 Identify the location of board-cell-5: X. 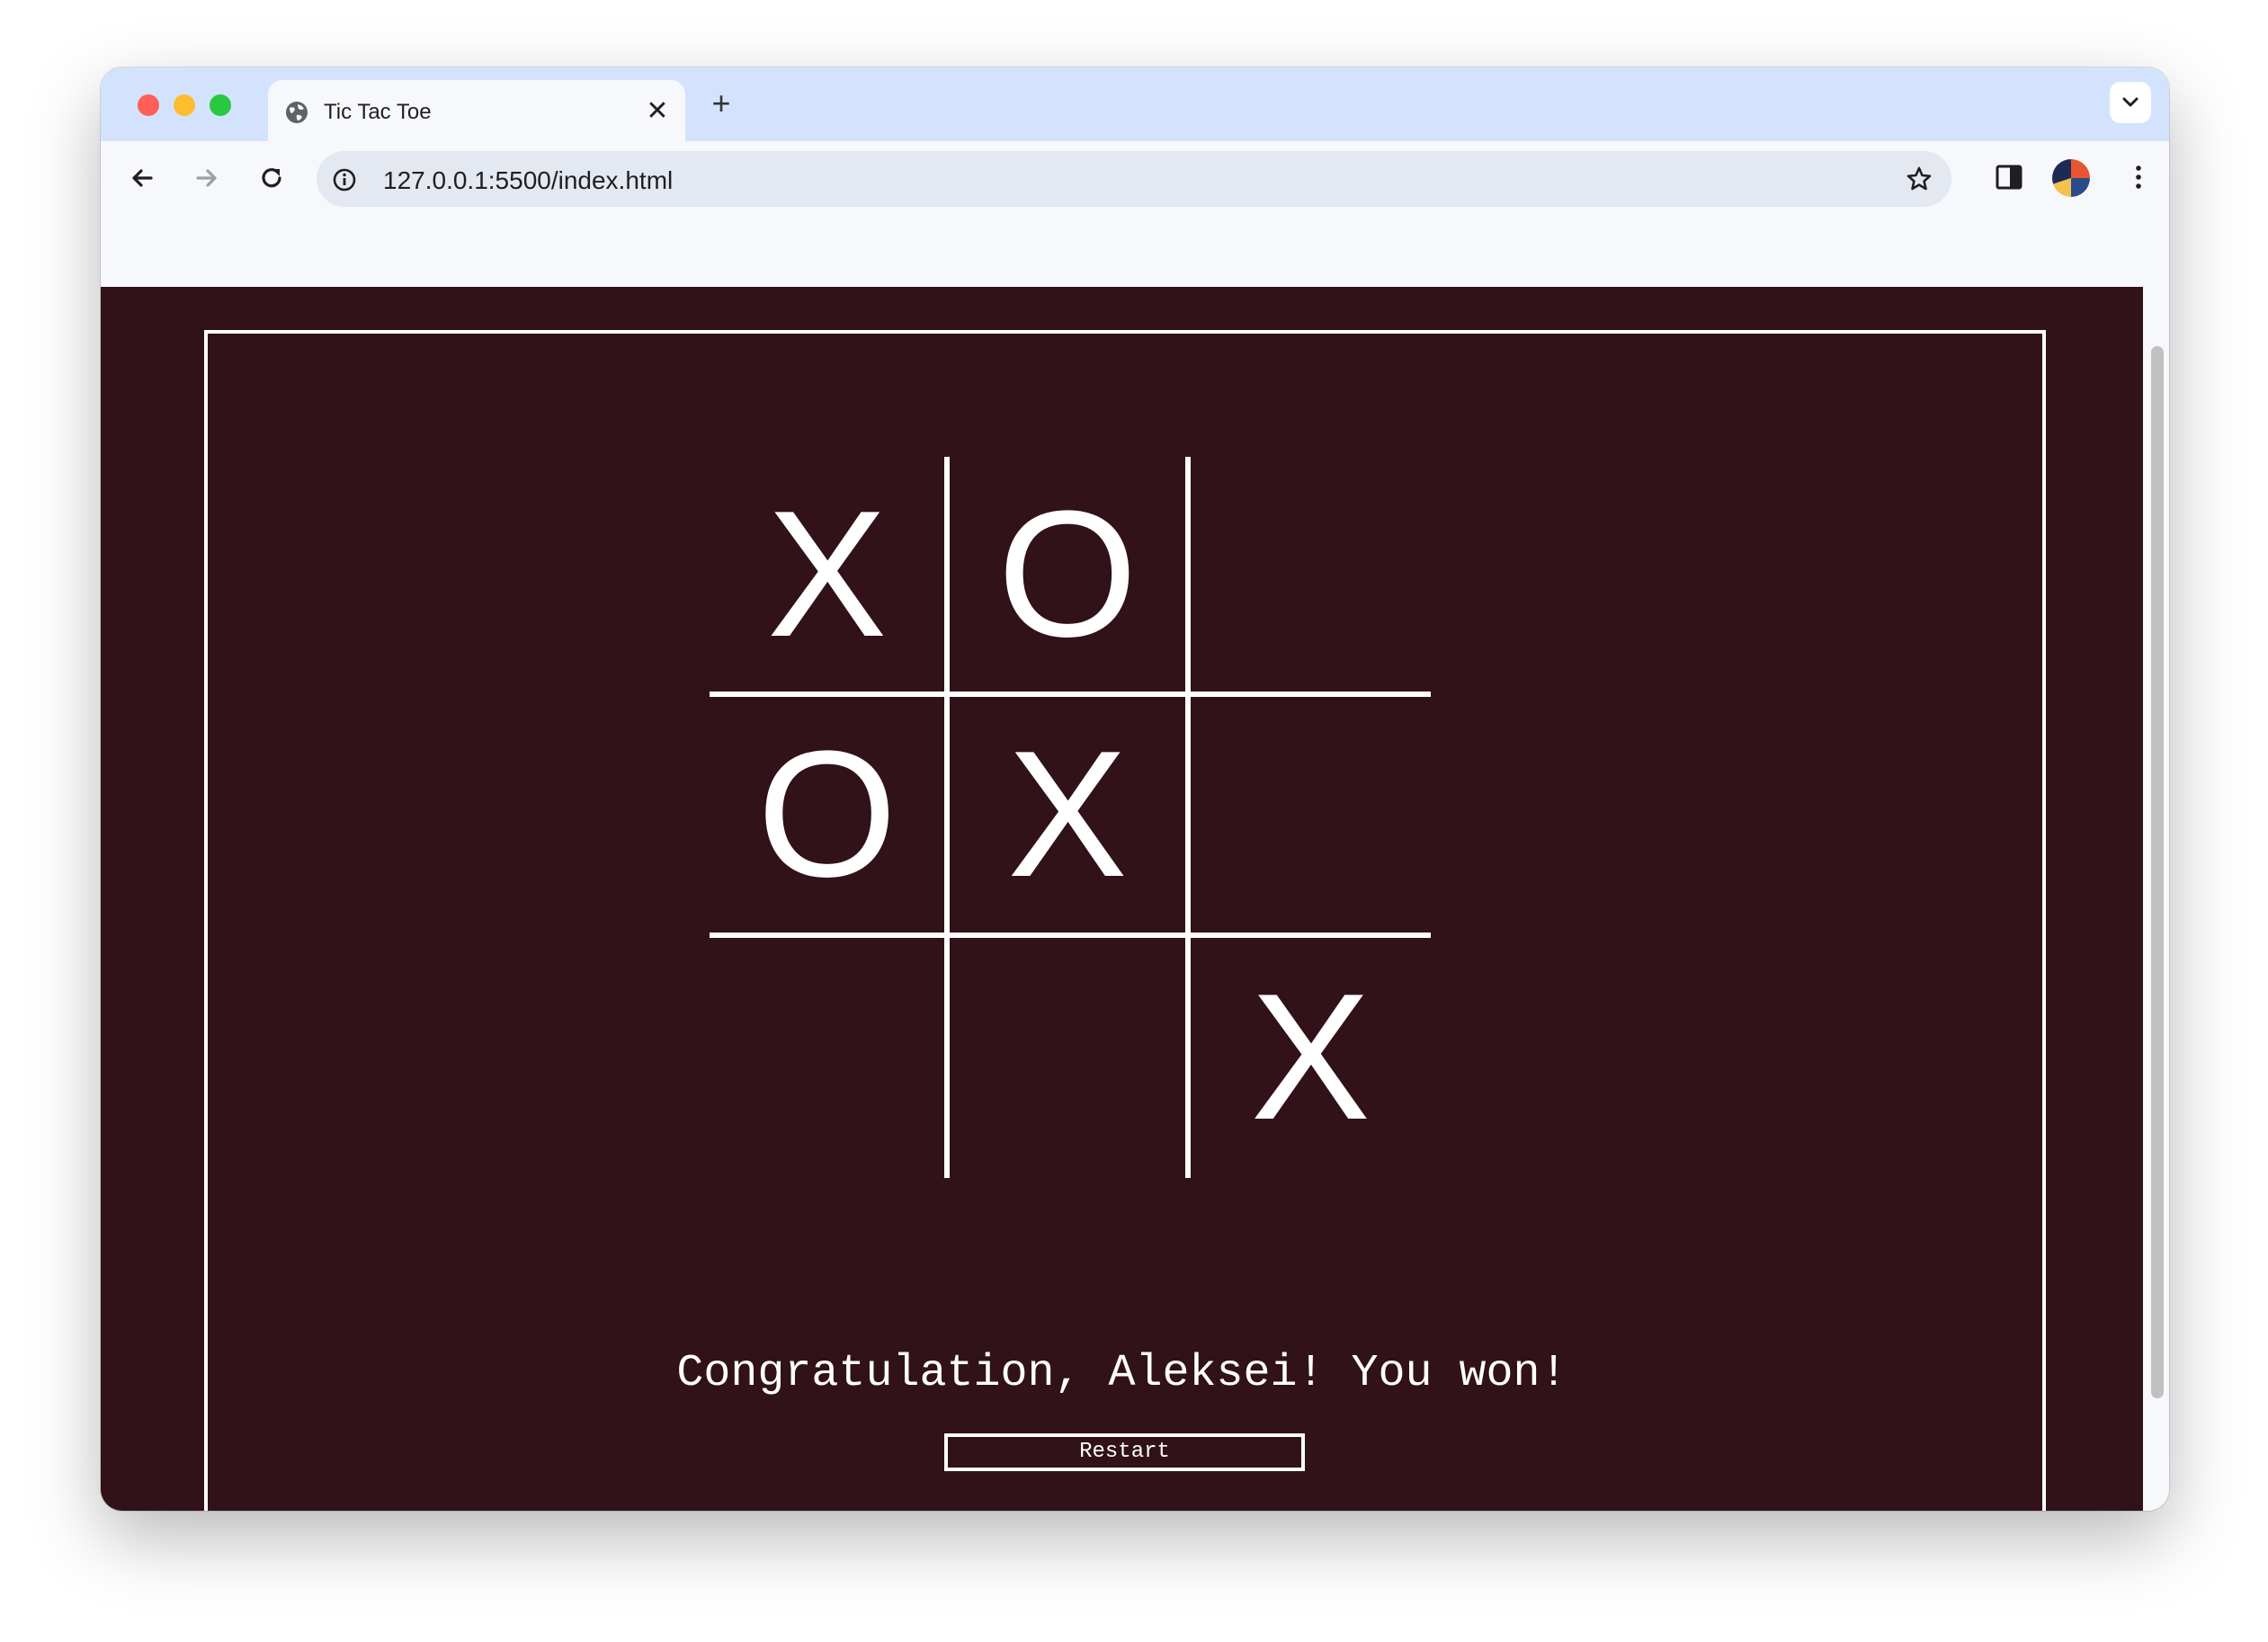
(1070, 817).